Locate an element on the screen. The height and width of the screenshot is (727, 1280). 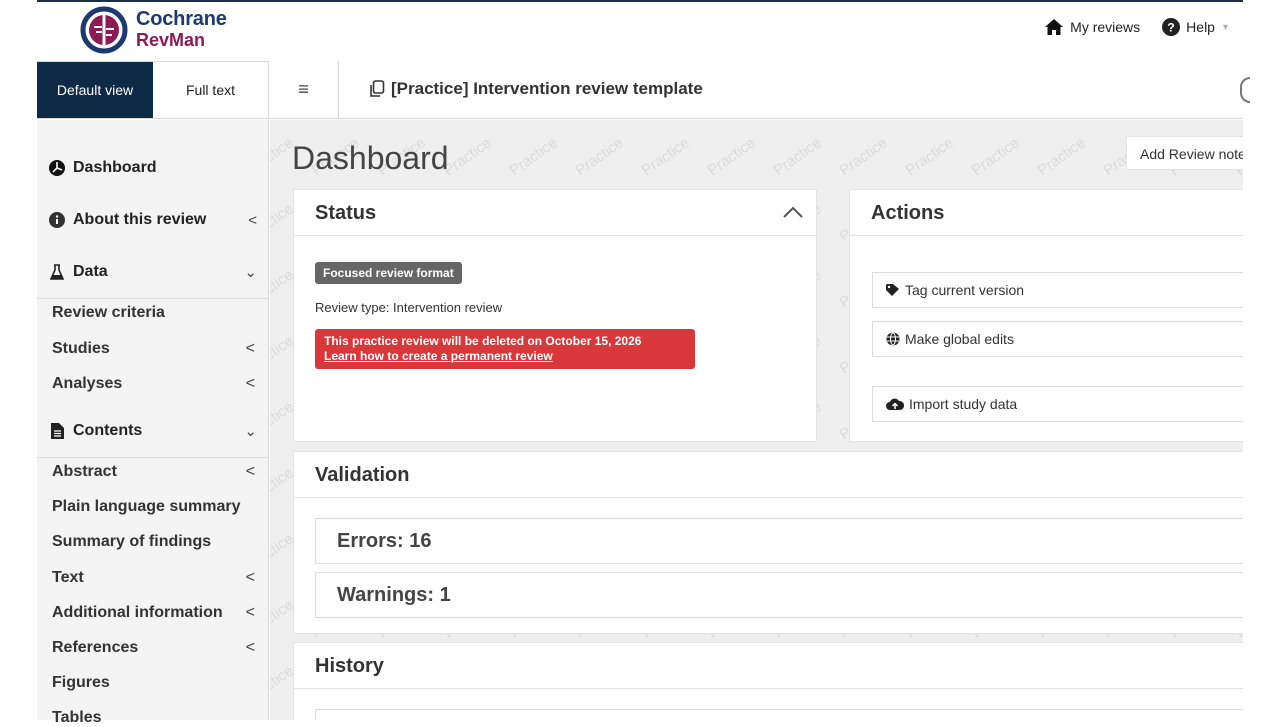
help-menu: ? Help ▾ is located at coordinates (1195, 27).